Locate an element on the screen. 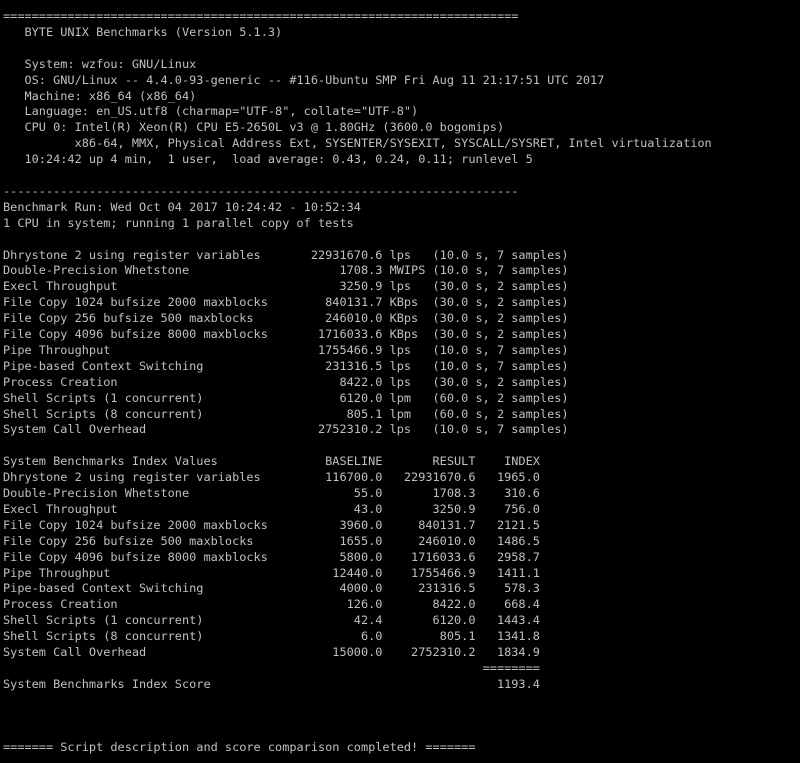  terminal-line: Execl Throughput 43.0 3250.9 756.0 is located at coordinates (271, 508).